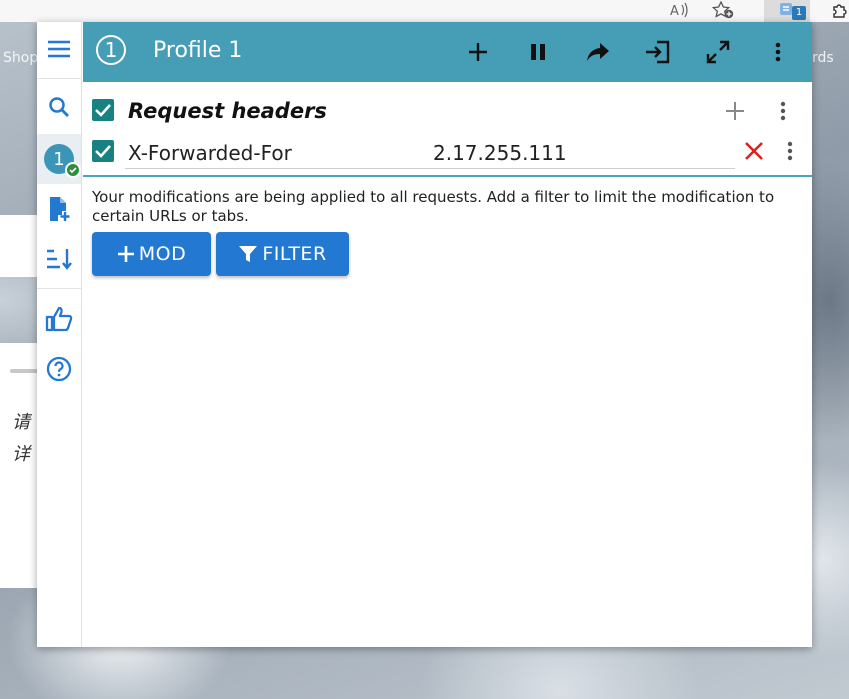 The height and width of the screenshot is (699, 849). I want to click on header-profile-number: 1, so click(111, 50).